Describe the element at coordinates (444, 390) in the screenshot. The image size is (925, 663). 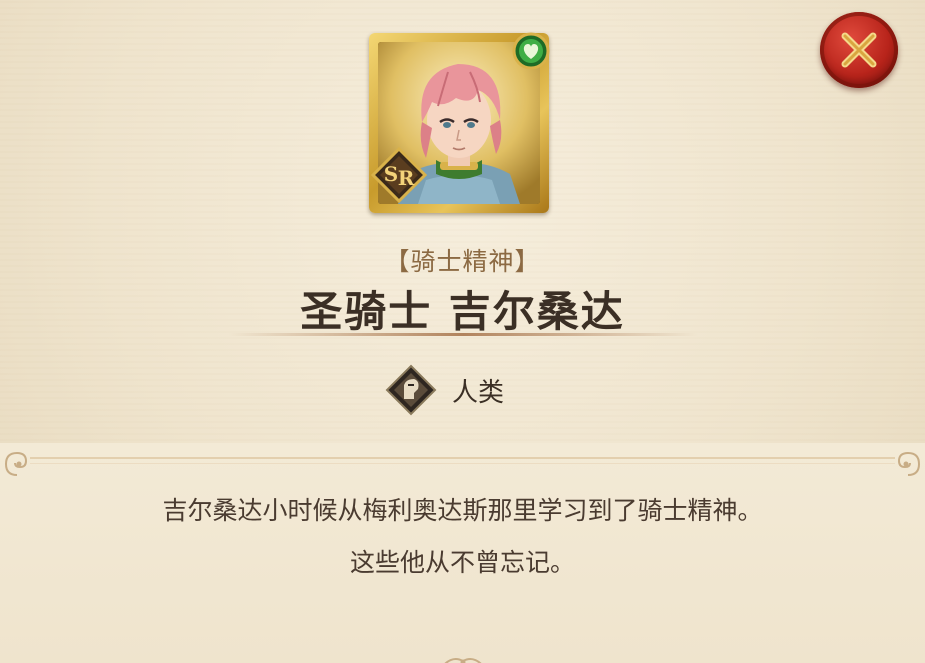
I see `race-row: 人类` at that location.